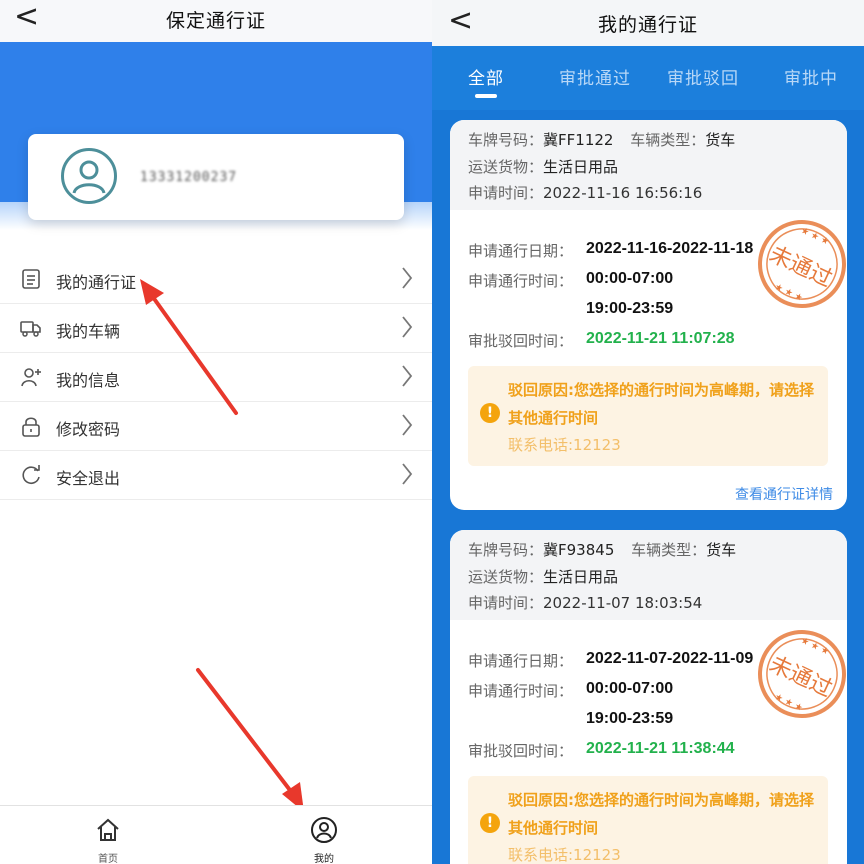 The width and height of the screenshot is (864, 864). Describe the element at coordinates (216, 426) in the screenshot. I see `menu-item-change-password: 修改密码` at that location.